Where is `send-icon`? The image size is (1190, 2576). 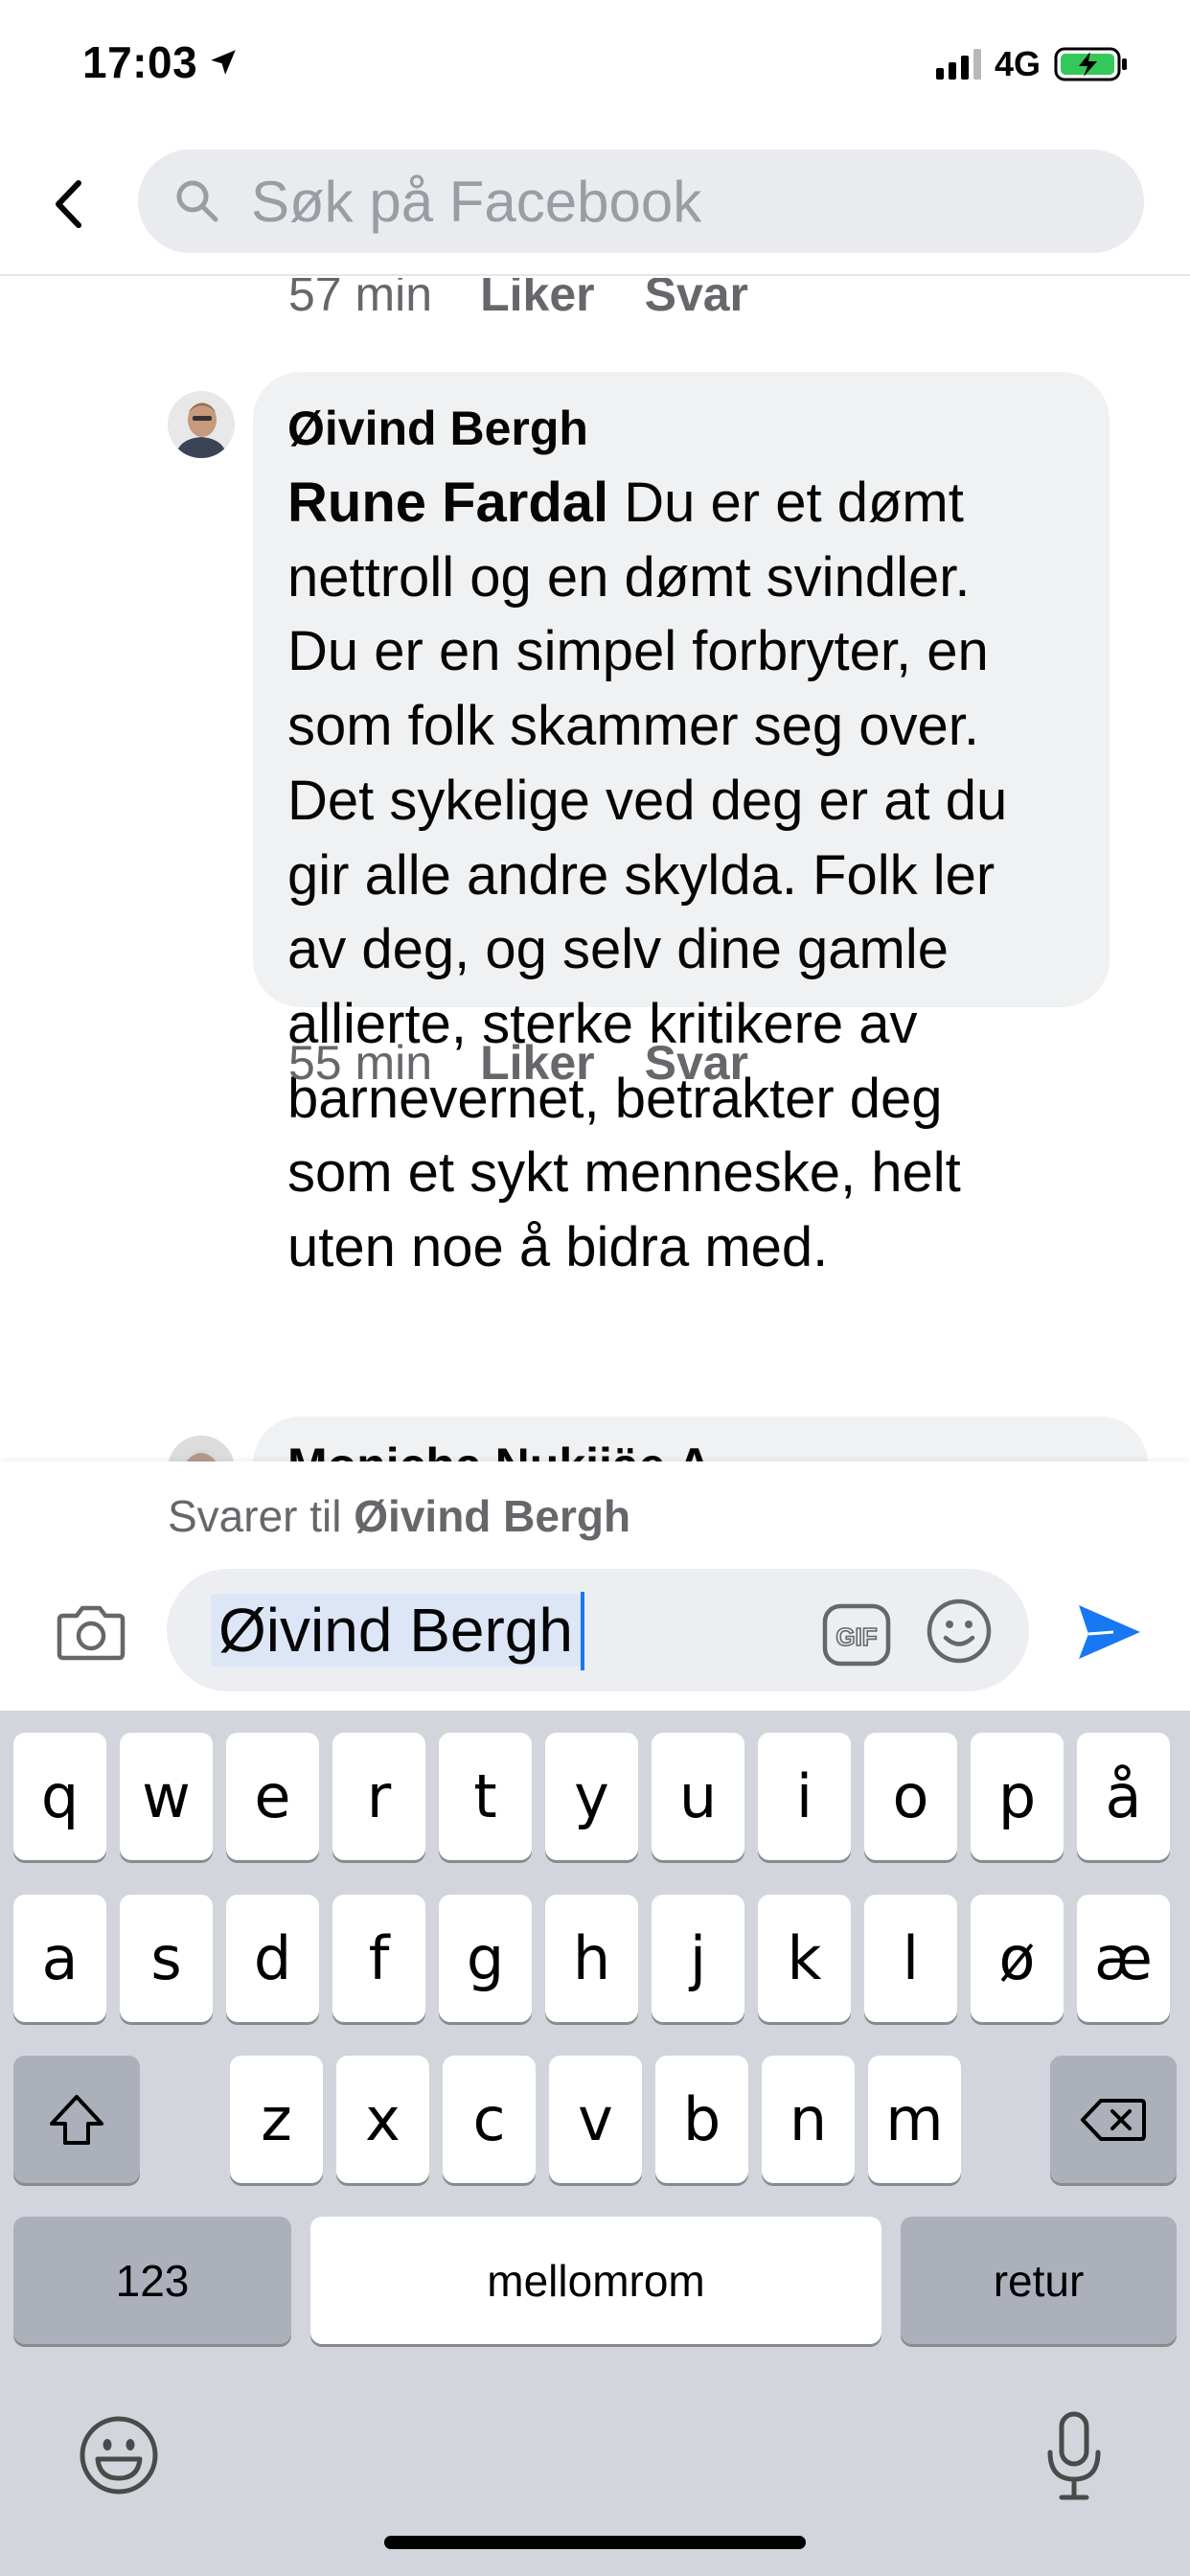 send-icon is located at coordinates (1109, 1632).